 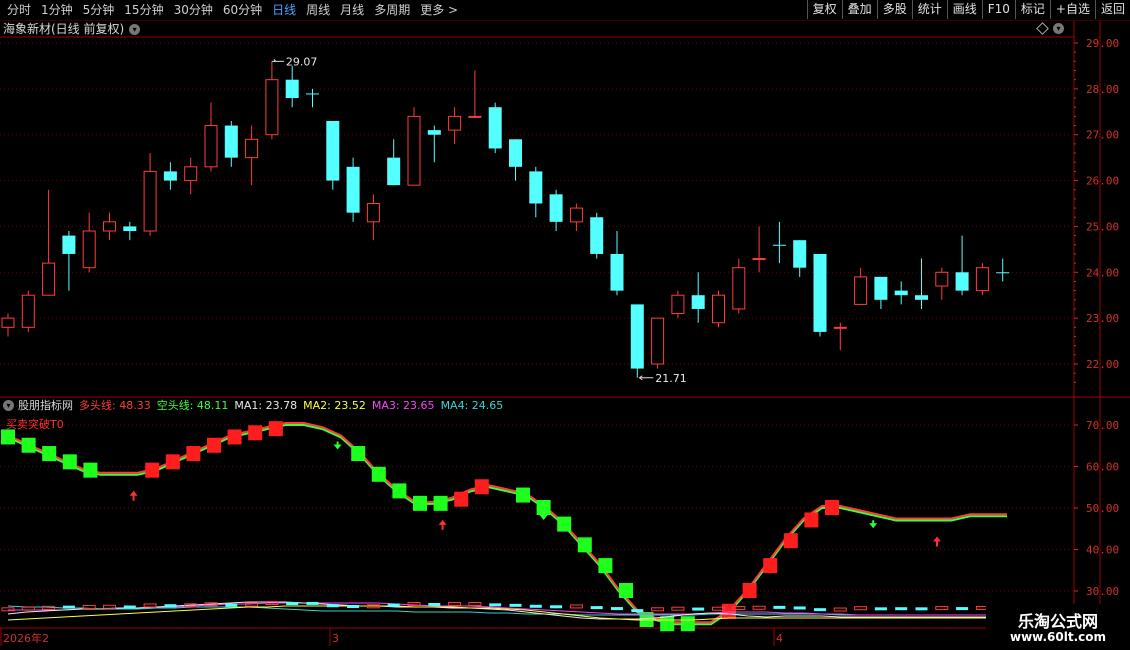 I want to click on xaxis-label: 3, so click(x=335, y=638).